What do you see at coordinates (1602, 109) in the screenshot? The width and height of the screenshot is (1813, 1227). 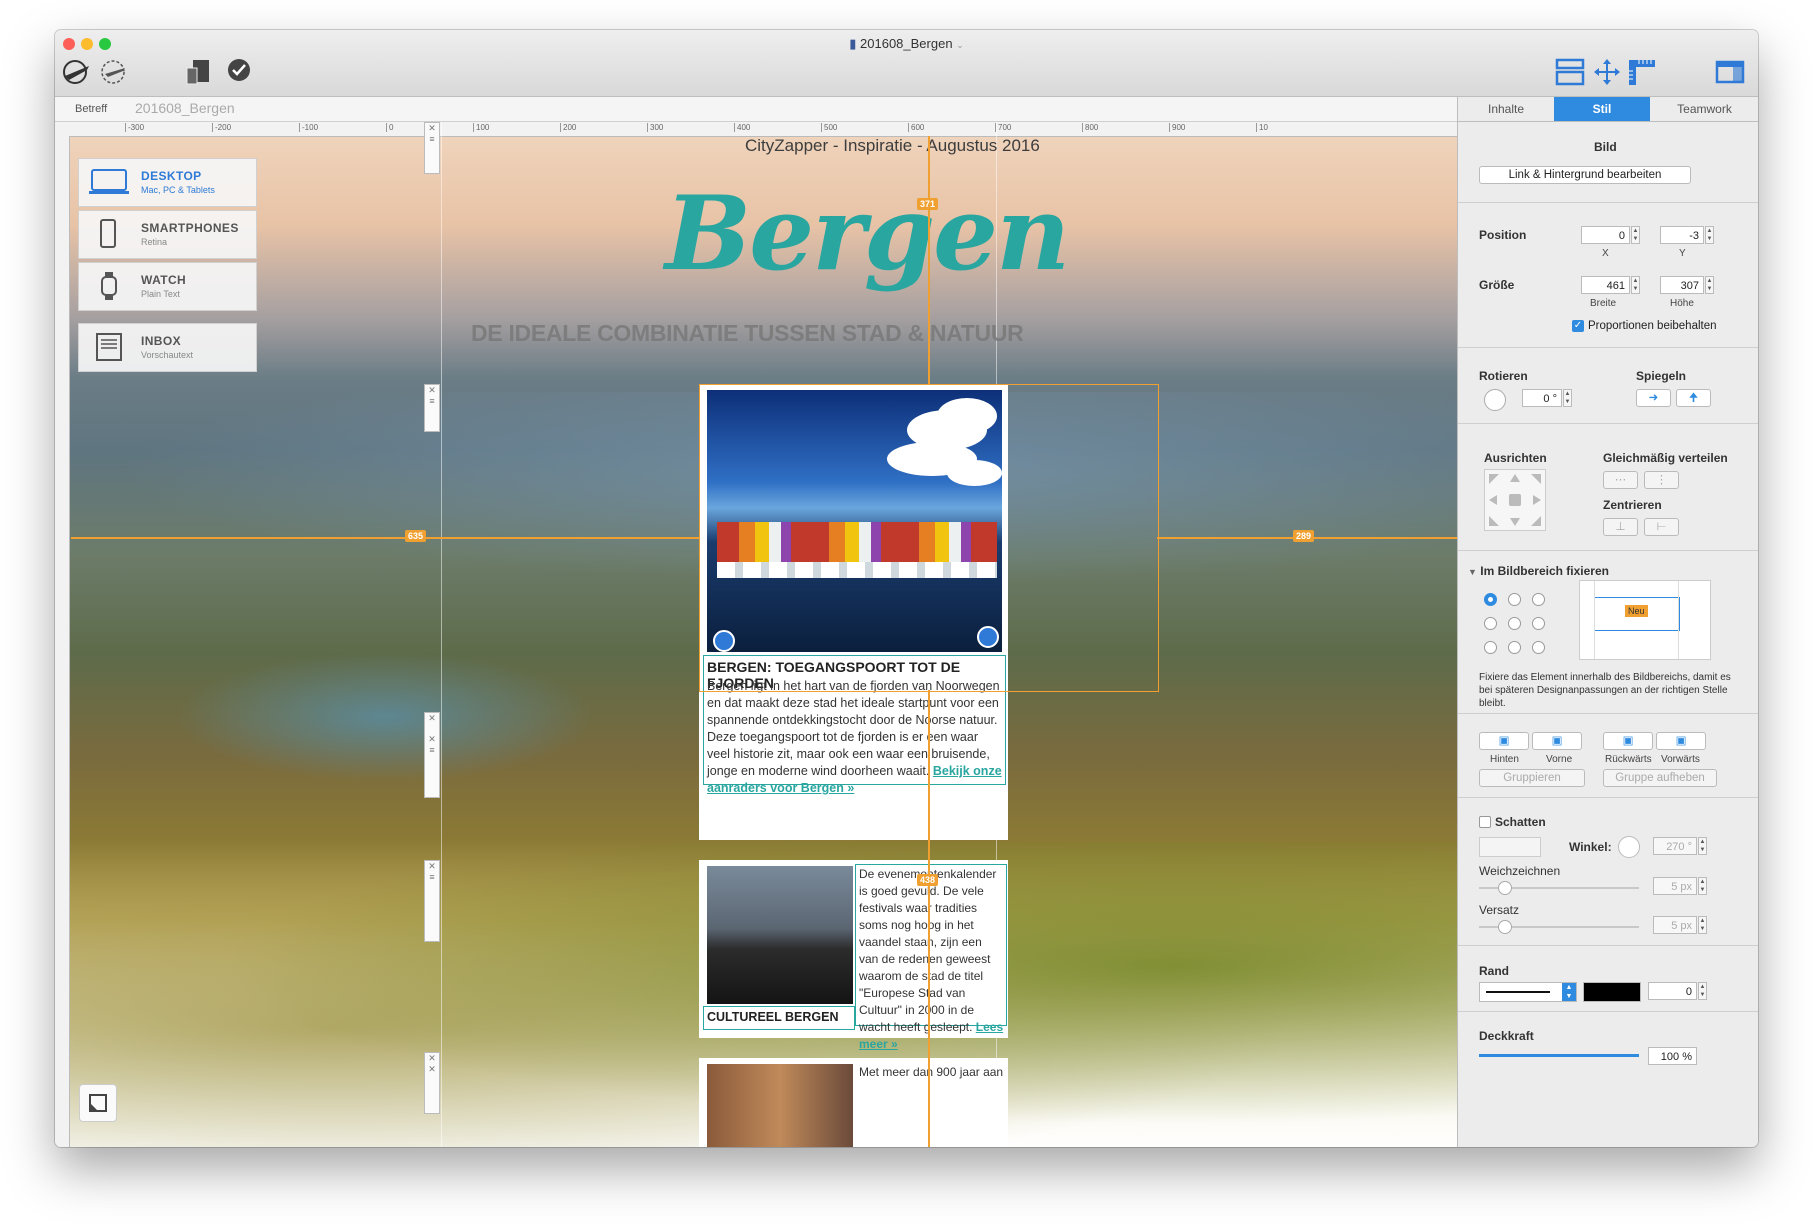 I see `tab-stil: Stil` at bounding box center [1602, 109].